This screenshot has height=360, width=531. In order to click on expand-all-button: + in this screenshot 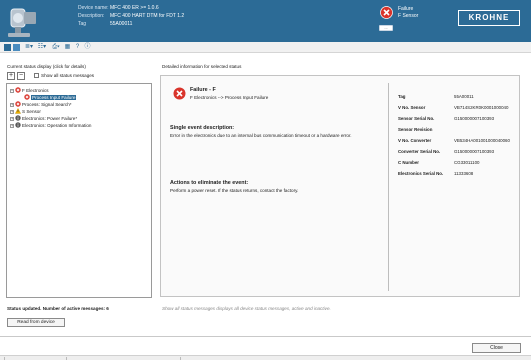, I will do `click(11, 76)`.